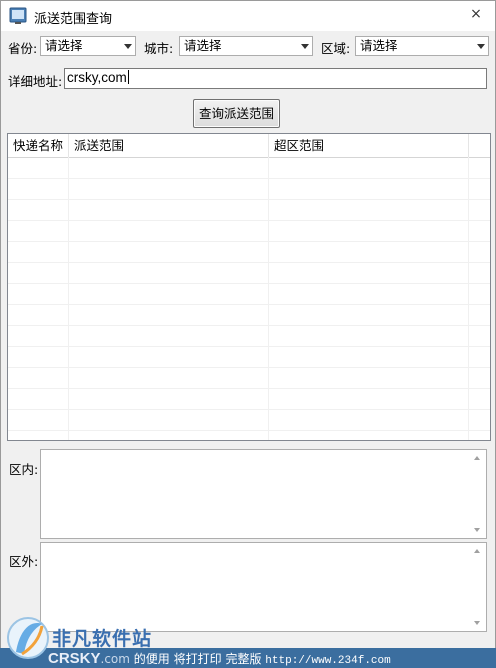  Describe the element at coordinates (128, 77) in the screenshot. I see `text-caret` at that location.